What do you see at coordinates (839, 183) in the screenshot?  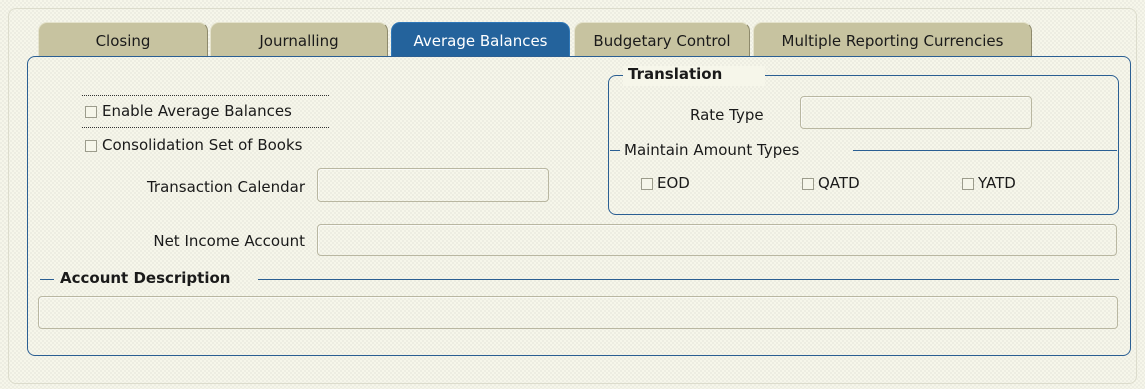 I see `qatd-label: QATD` at bounding box center [839, 183].